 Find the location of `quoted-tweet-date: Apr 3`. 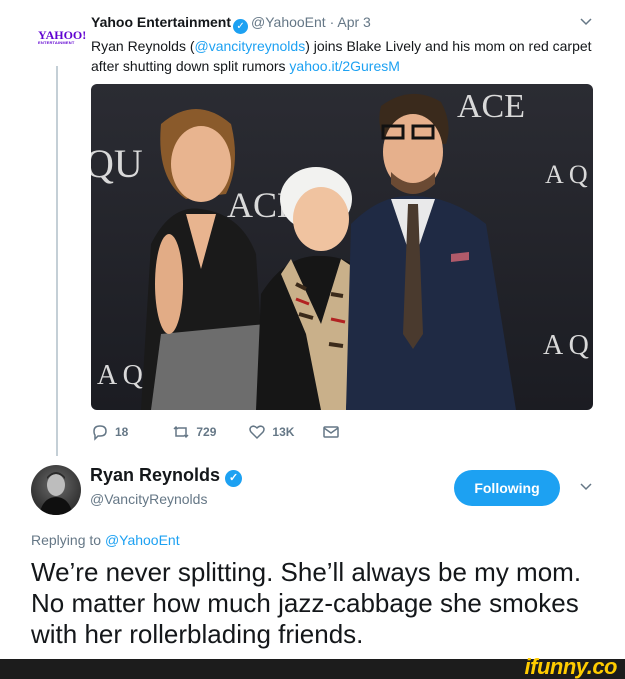

quoted-tweet-date: Apr 3 is located at coordinates (353, 22).